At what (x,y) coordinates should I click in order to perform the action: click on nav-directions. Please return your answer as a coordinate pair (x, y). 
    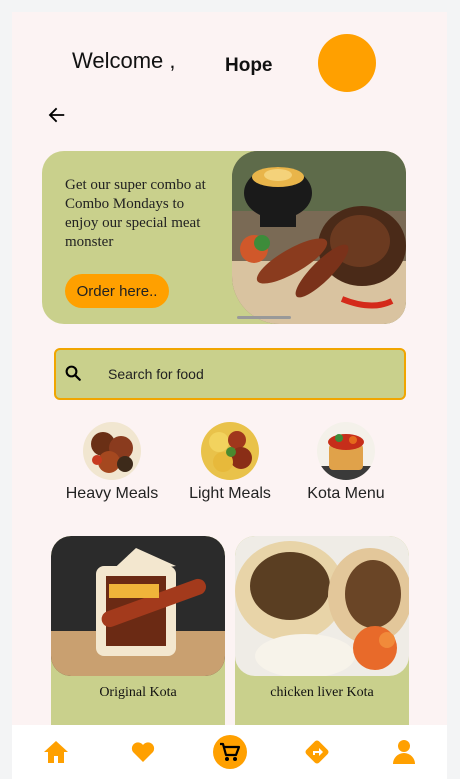
    Looking at the image, I should click on (317, 752).